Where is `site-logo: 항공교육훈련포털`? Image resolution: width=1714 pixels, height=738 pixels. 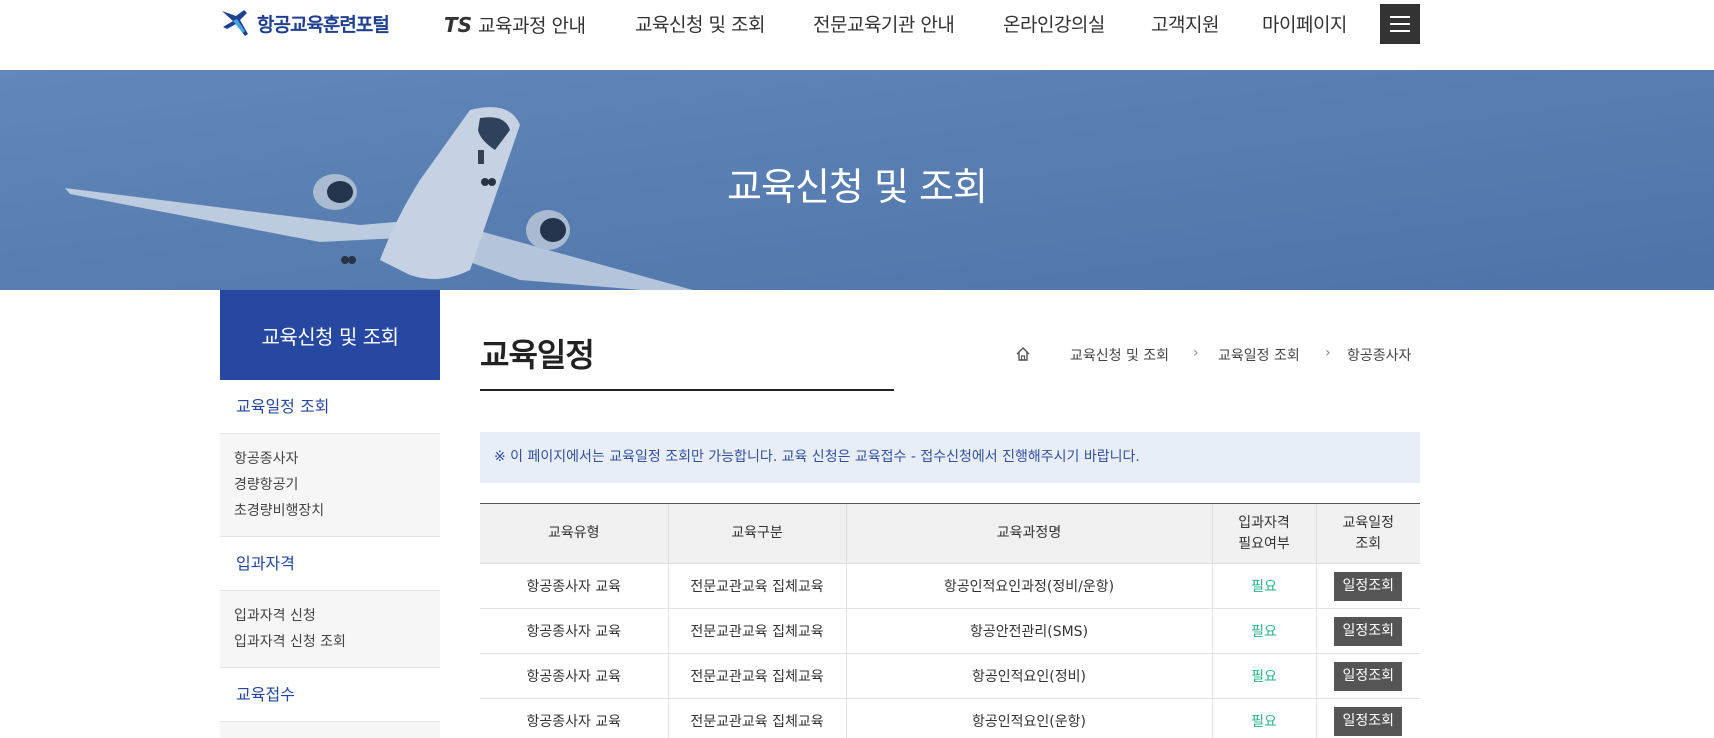
site-logo: 항공교육훈련포털 is located at coordinates (304, 23).